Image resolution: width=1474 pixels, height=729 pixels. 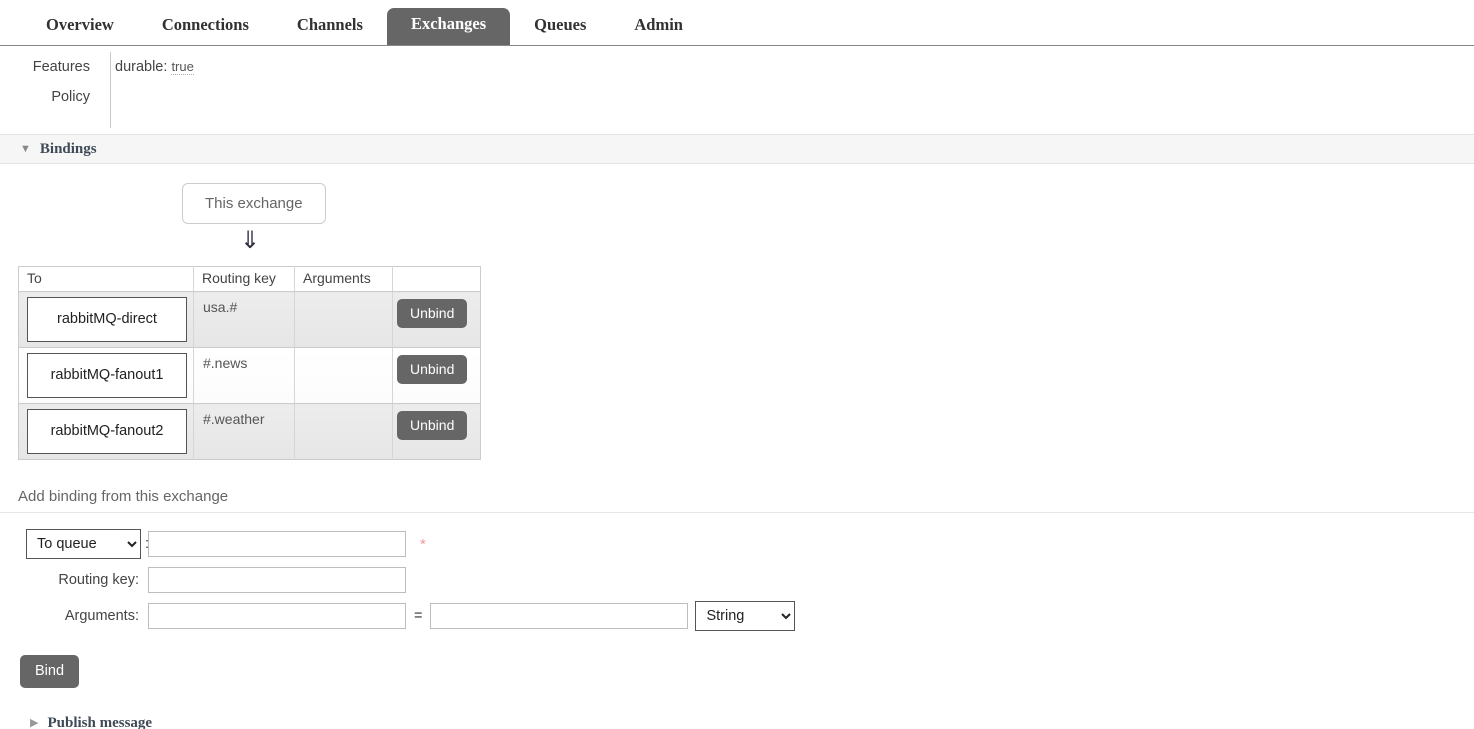 What do you see at coordinates (34, 723) in the screenshot?
I see `triangle-right-icon: ▶` at bounding box center [34, 723].